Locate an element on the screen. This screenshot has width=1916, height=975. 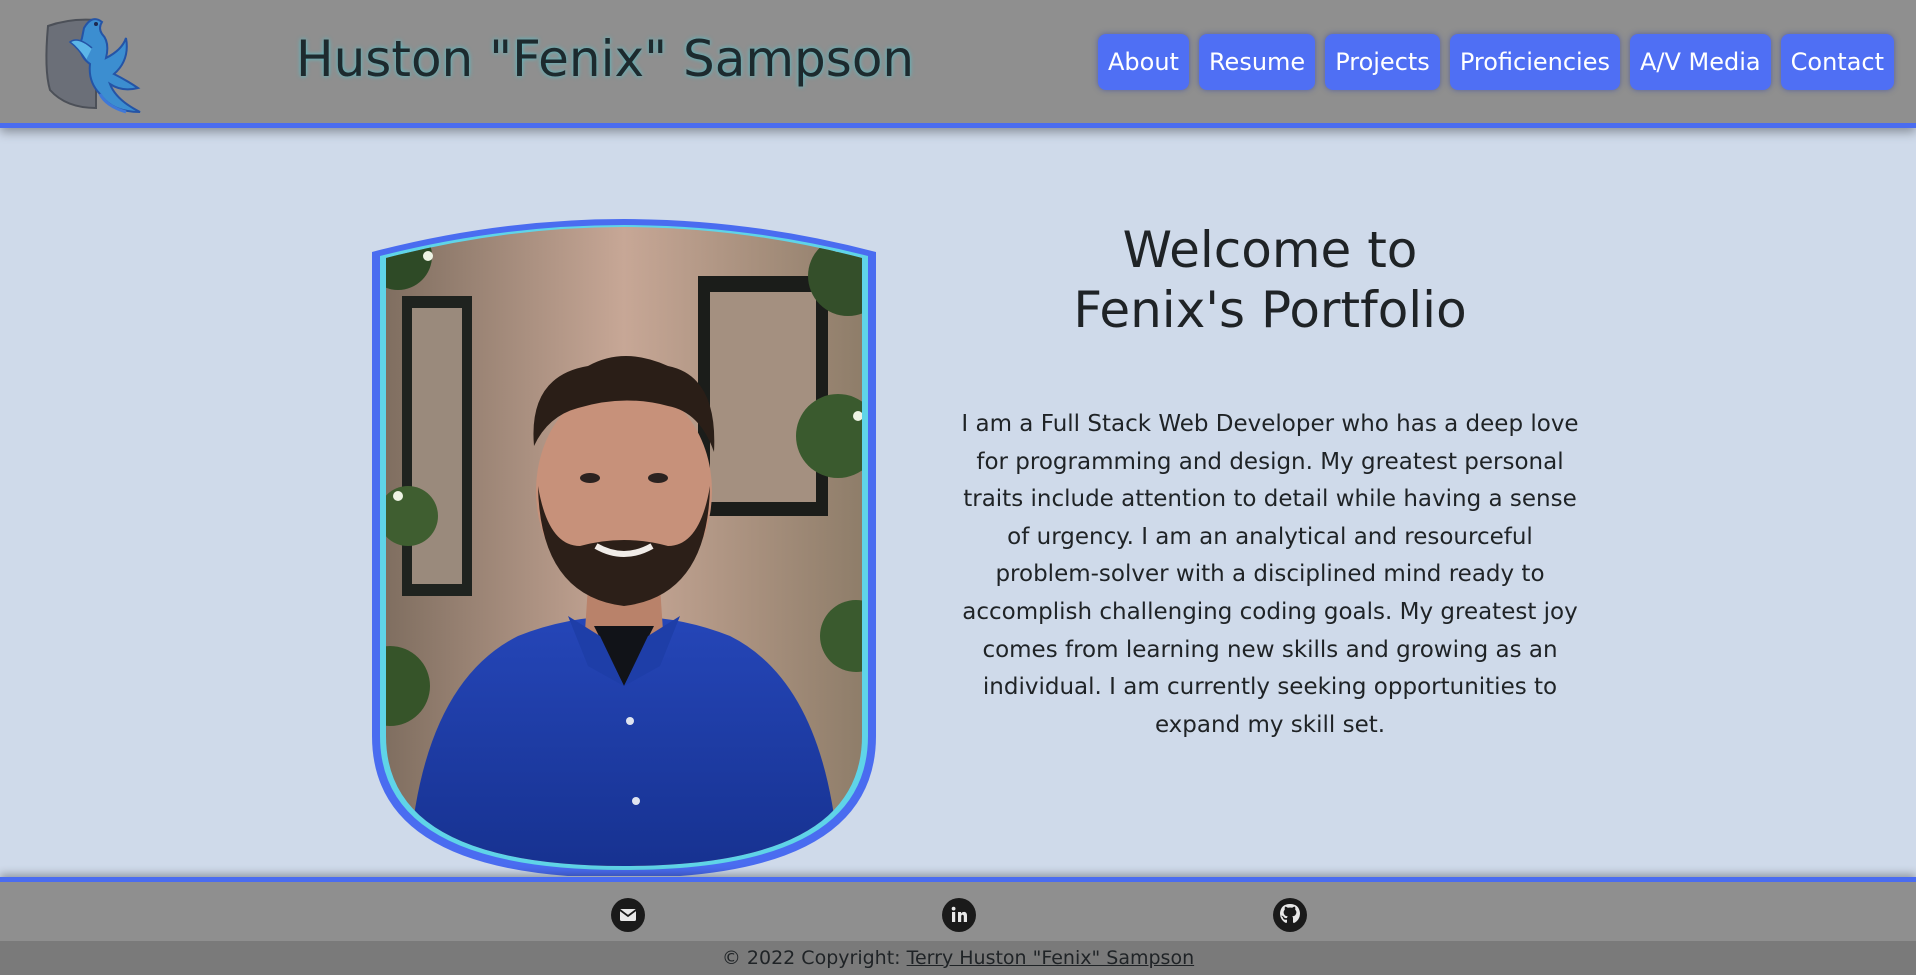
copyright-text: © 2022 Copyright: is located at coordinates (814, 958).